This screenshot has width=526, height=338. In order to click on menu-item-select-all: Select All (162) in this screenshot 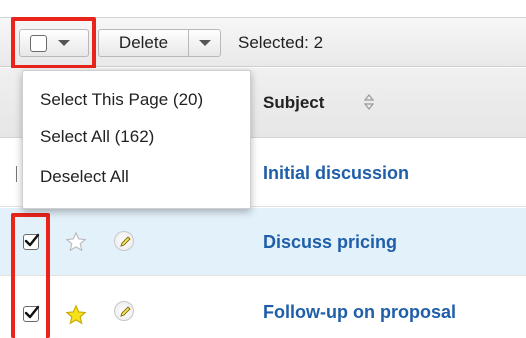, I will do `click(97, 137)`.